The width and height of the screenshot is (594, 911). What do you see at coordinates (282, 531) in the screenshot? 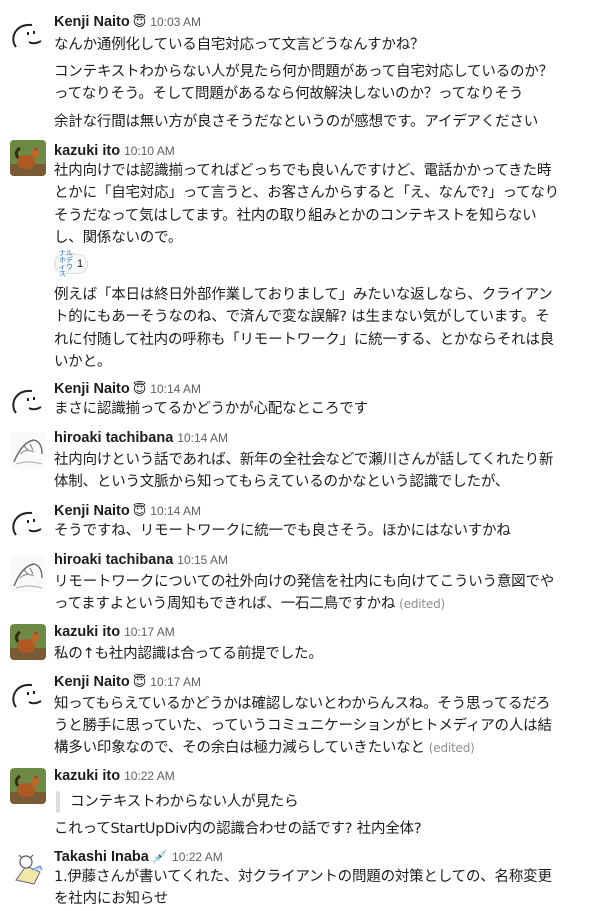
I see `message-text: そうですね、リモートワークに統一でも良さそう。ほかにはないすかね` at bounding box center [282, 531].